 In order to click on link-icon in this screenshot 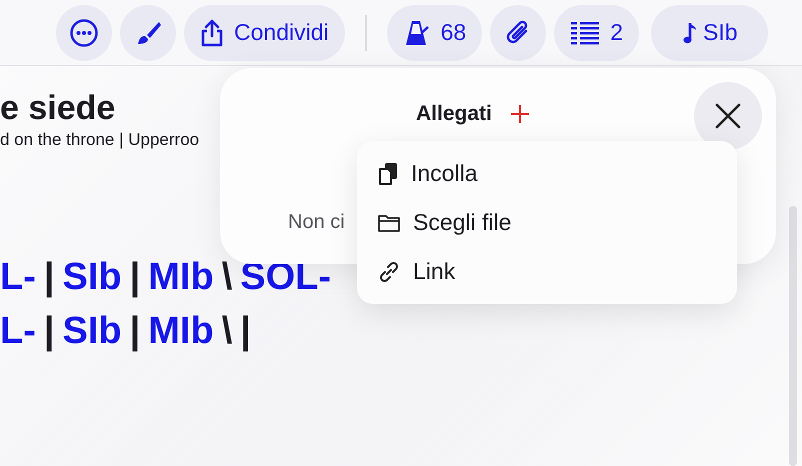, I will do `click(389, 272)`.